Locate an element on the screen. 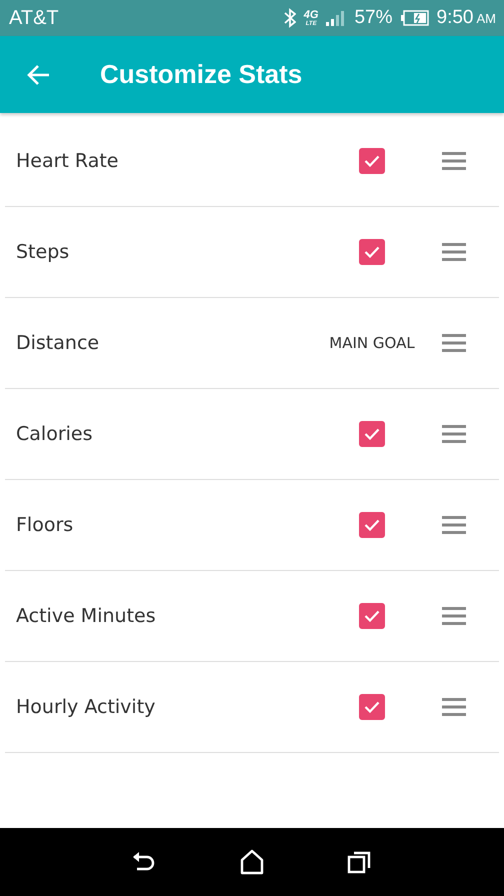 Image resolution: width=504 pixels, height=896 pixels. main-goal-label: MAIN GOAL is located at coordinates (372, 343).